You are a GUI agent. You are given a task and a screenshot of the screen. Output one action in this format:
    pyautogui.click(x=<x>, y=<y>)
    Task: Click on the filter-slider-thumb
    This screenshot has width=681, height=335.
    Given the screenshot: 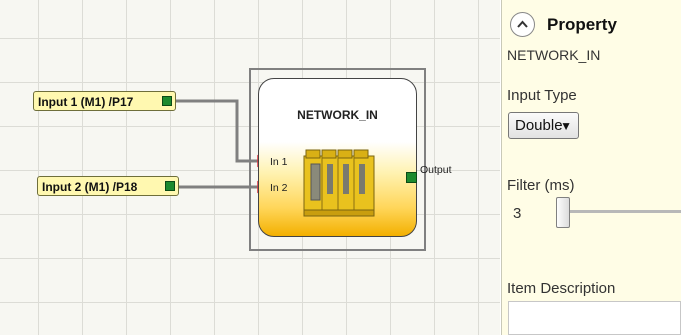 What is the action you would take?
    pyautogui.click(x=563, y=212)
    